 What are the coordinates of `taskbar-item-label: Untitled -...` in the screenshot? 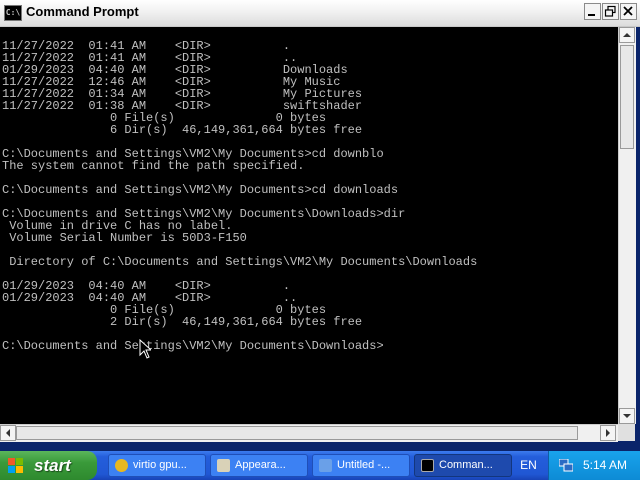 It's located at (364, 465).